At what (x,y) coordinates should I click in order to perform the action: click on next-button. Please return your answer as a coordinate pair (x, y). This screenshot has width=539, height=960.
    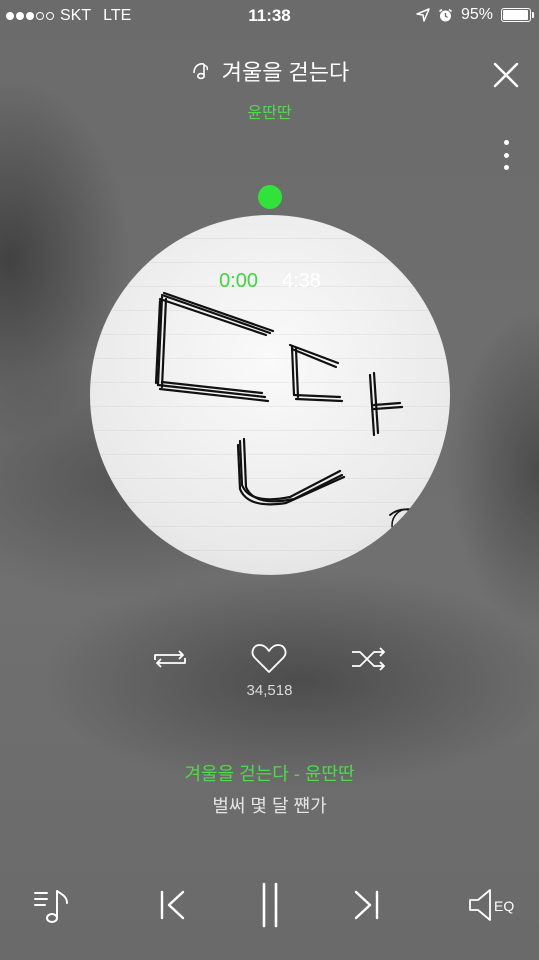
    Looking at the image, I should click on (367, 905).